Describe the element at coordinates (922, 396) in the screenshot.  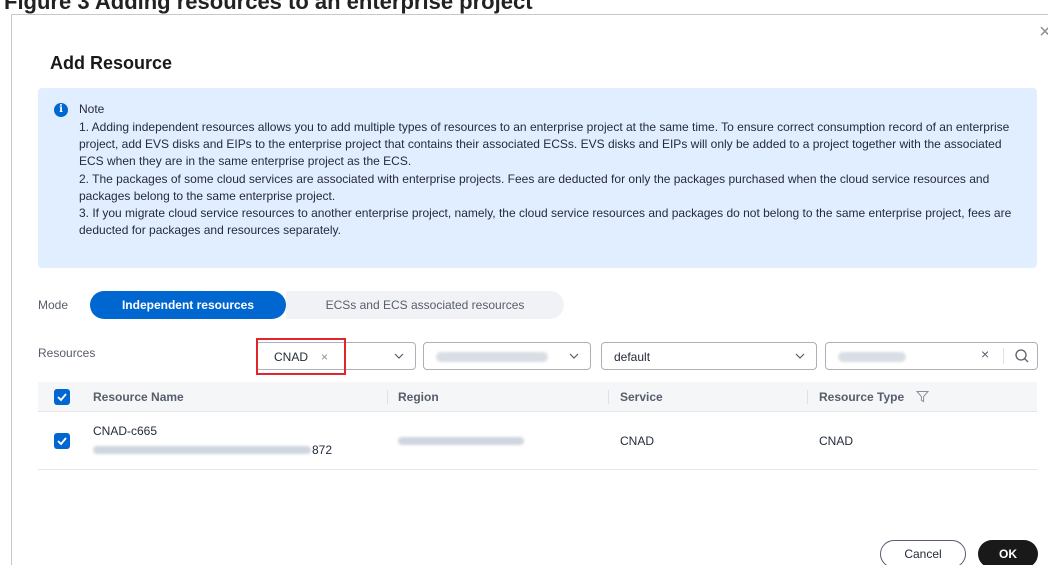
I see `filter-icon` at that location.